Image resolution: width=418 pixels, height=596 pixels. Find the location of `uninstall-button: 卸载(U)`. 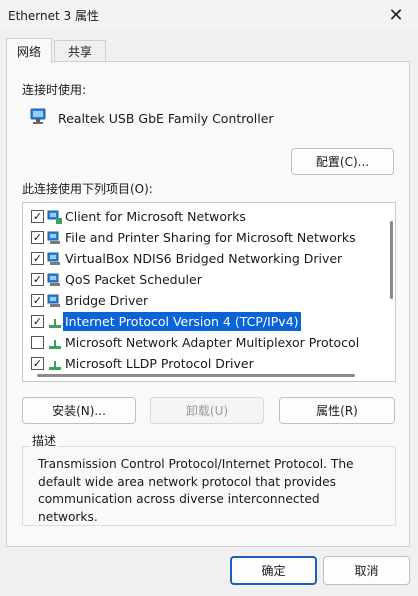

uninstall-button: 卸载(U) is located at coordinates (207, 410).